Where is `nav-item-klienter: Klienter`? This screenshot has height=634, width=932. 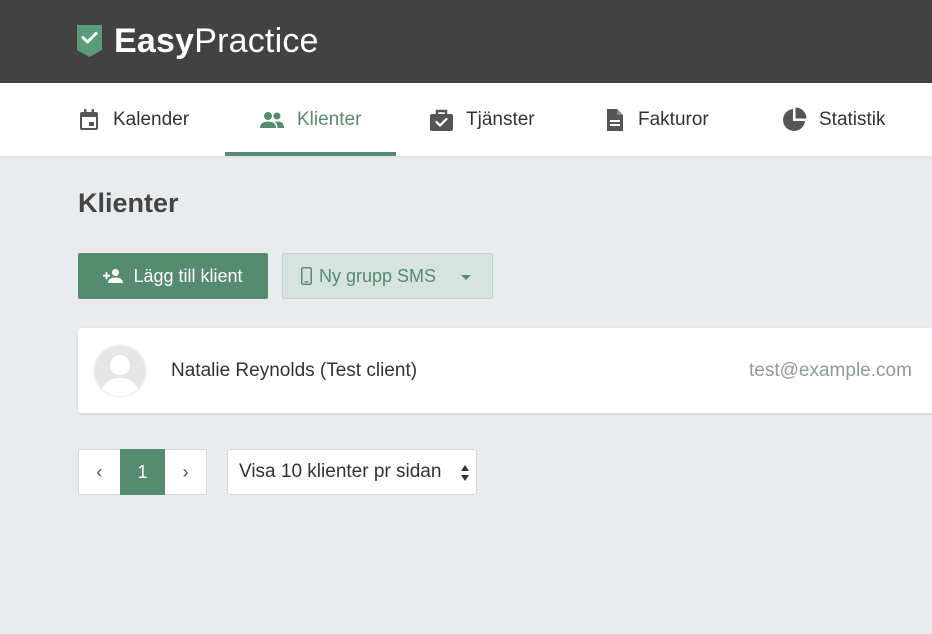 nav-item-klienter: Klienter is located at coordinates (310, 119).